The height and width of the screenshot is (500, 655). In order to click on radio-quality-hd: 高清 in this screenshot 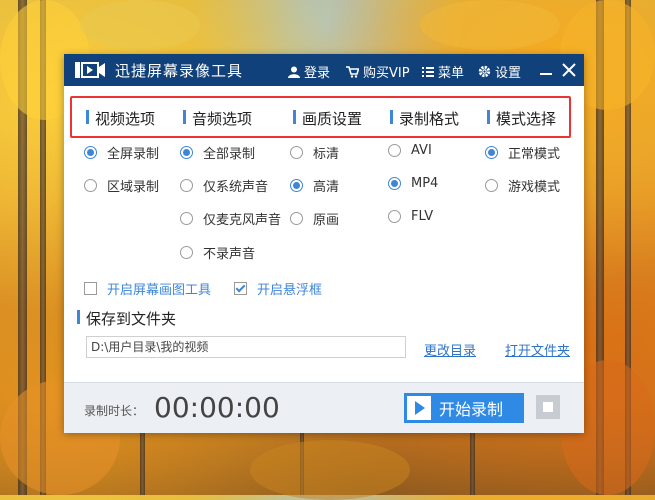, I will do `click(314, 185)`.